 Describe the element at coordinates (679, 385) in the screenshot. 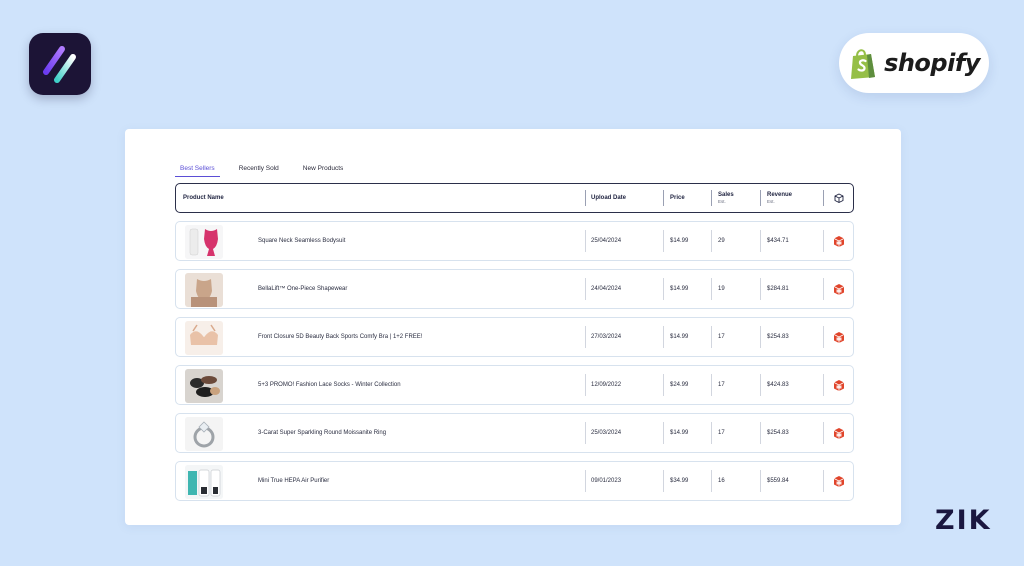

I see `price: $24.99` at that location.